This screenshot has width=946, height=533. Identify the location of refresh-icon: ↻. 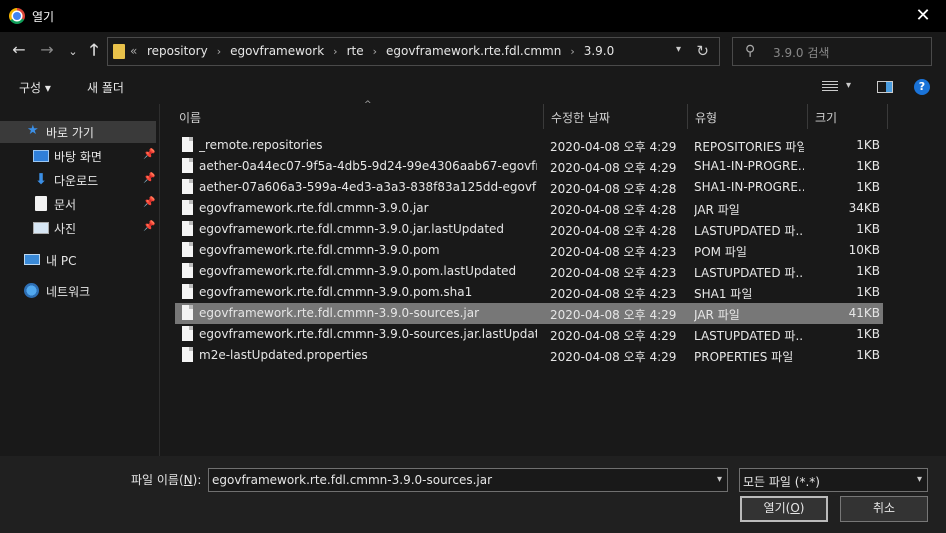
(702, 51).